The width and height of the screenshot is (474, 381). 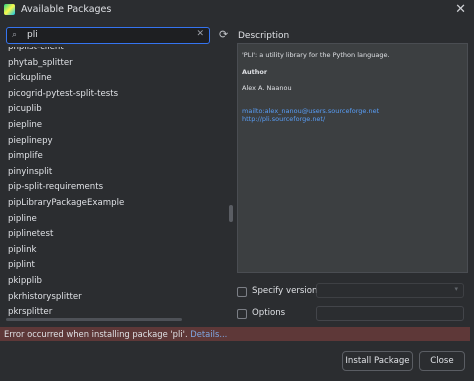 I want to click on homepage-link: http://pli.sourceforge.net/, so click(x=283, y=119).